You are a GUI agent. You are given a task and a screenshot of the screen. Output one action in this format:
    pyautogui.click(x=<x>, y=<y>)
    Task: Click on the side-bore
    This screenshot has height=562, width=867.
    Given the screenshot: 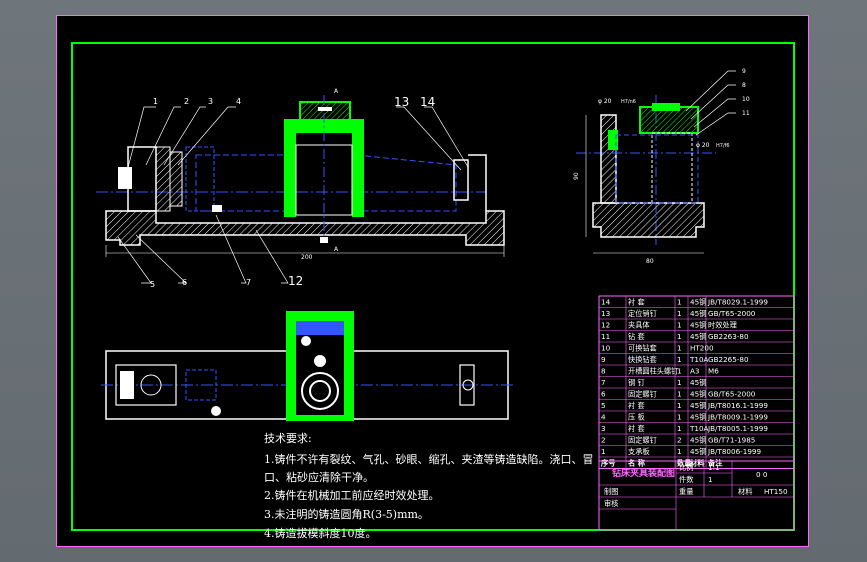 What is the action you would take?
    pyautogui.click(x=672, y=168)
    